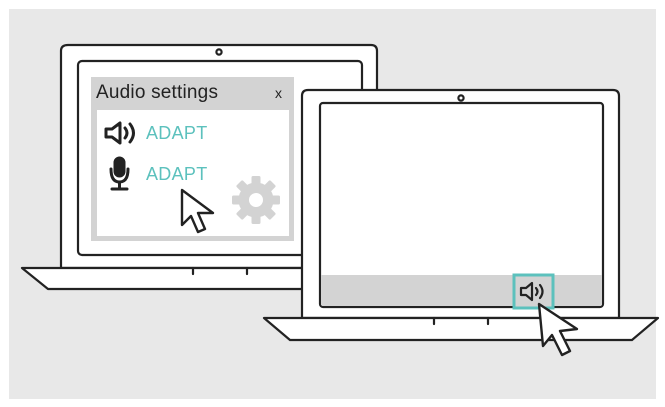  Describe the element at coordinates (256, 200) in the screenshot. I see `gear-icon` at that location.